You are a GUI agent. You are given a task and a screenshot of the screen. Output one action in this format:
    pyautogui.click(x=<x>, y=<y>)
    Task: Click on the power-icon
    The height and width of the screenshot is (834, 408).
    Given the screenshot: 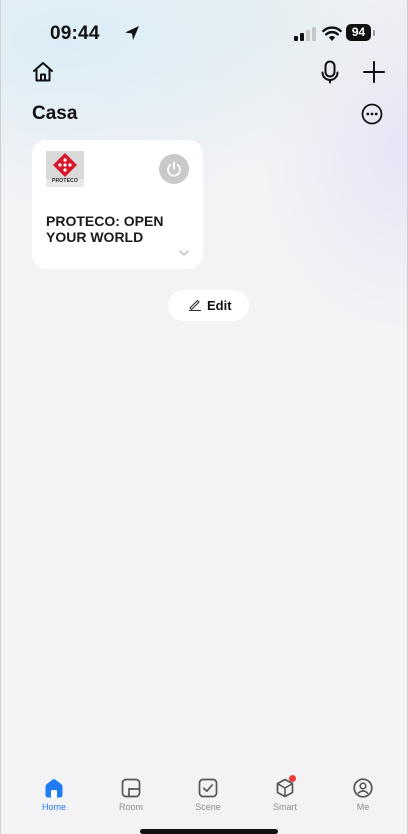 What is the action you would take?
    pyautogui.click(x=174, y=169)
    